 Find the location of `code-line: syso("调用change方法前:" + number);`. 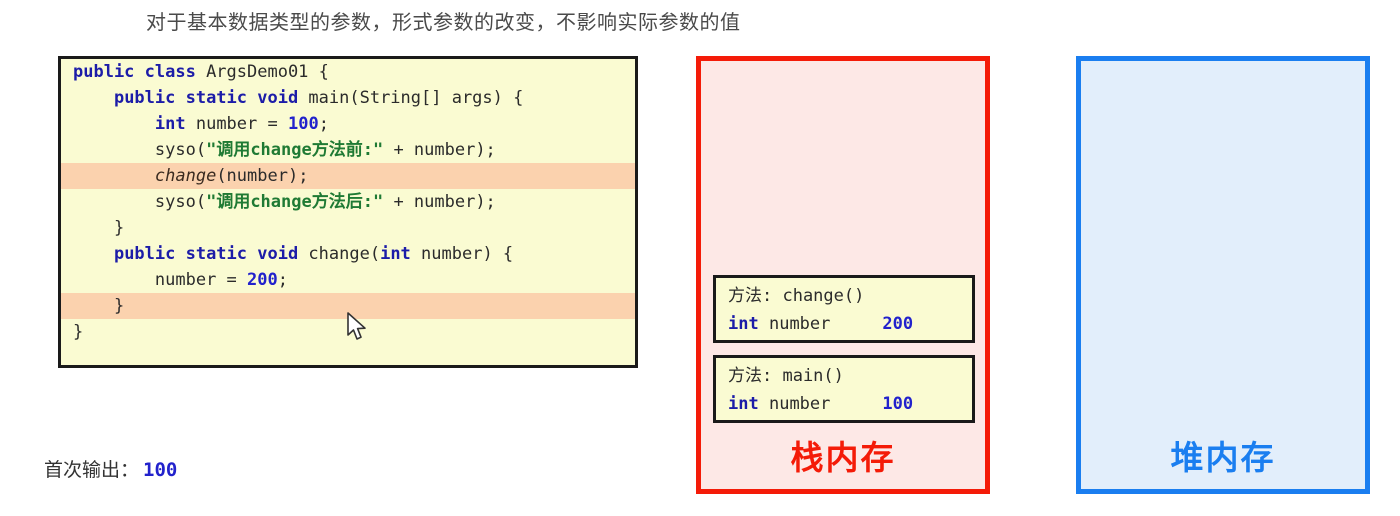

code-line: syso("调用change方法前:" + number); is located at coordinates (348, 150).